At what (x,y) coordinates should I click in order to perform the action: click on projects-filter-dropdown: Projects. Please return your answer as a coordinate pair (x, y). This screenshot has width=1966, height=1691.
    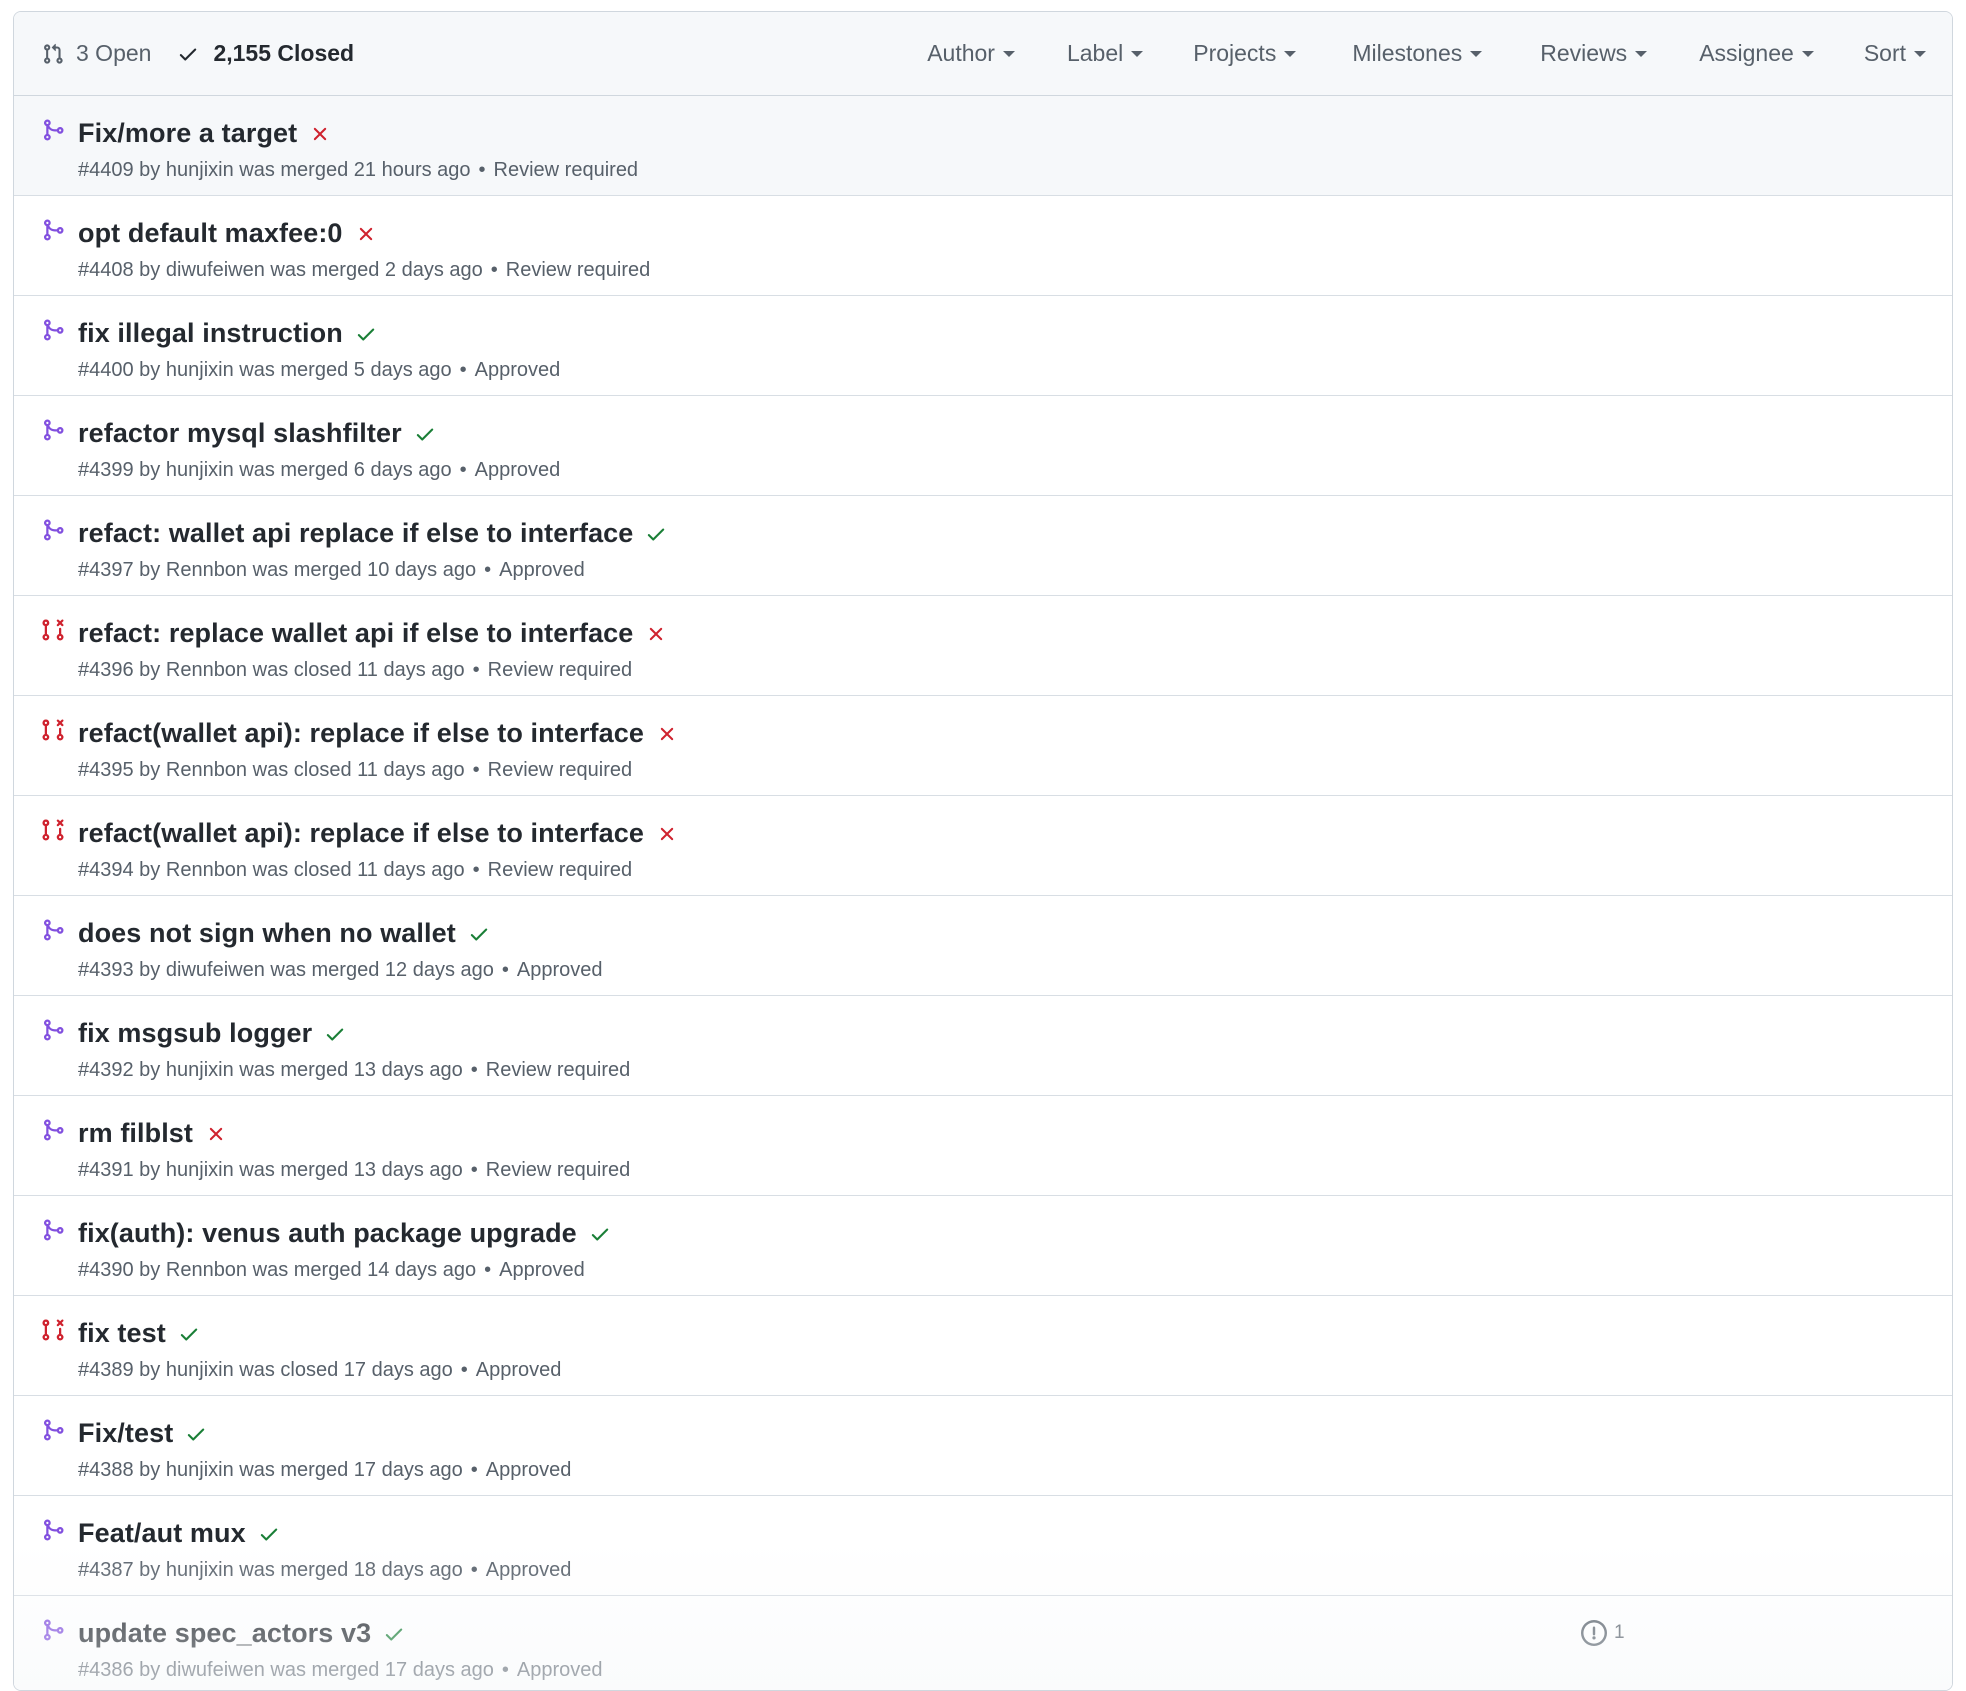
    Looking at the image, I should click on (1245, 53).